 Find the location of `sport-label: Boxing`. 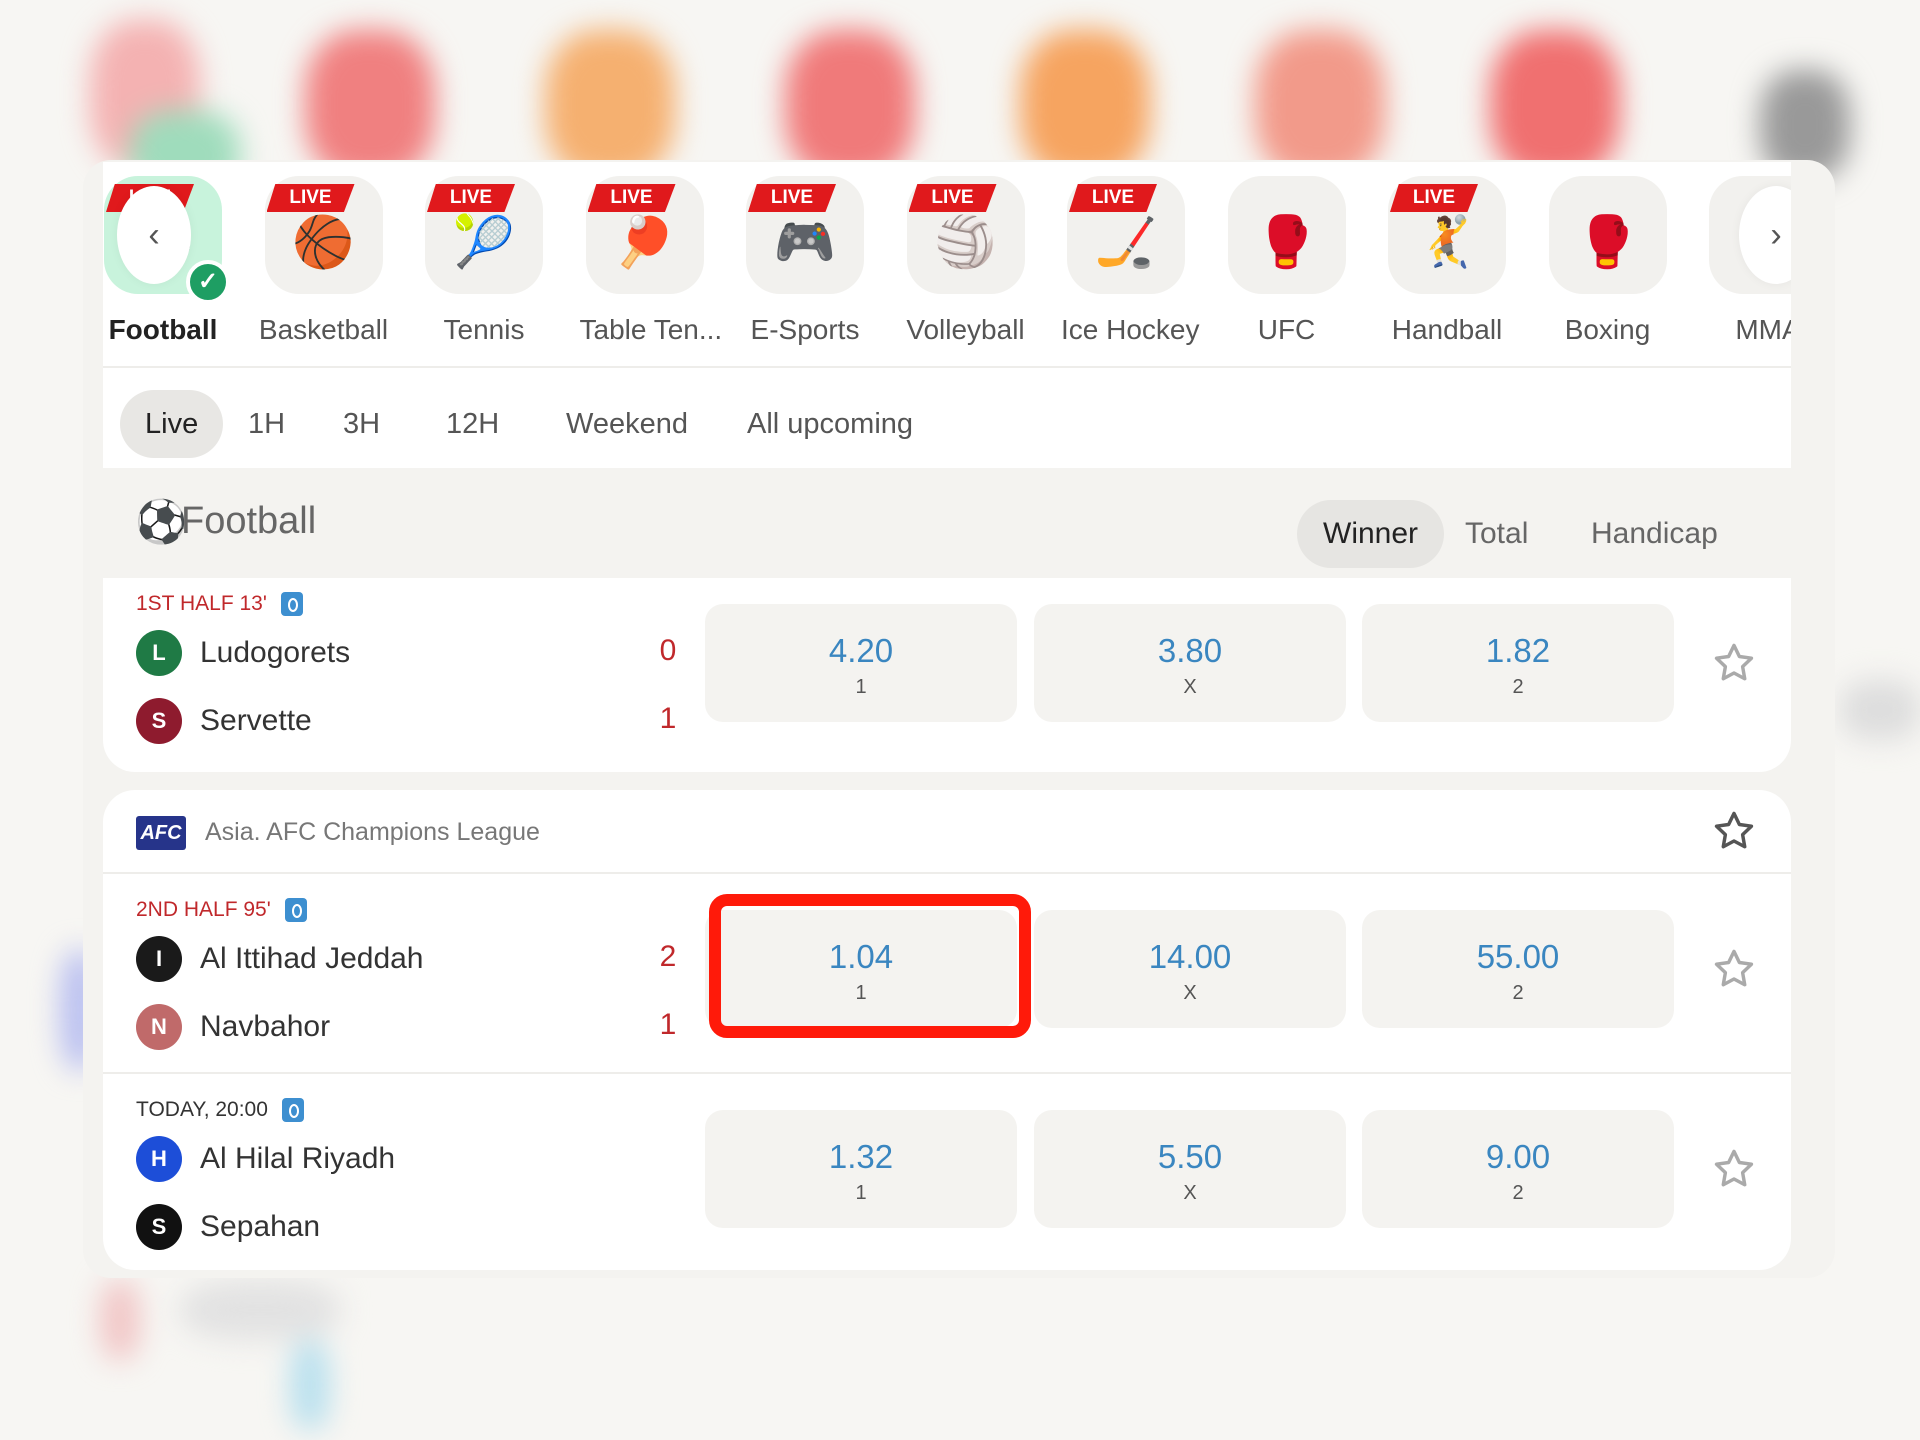

sport-label: Boxing is located at coordinates (1607, 329).